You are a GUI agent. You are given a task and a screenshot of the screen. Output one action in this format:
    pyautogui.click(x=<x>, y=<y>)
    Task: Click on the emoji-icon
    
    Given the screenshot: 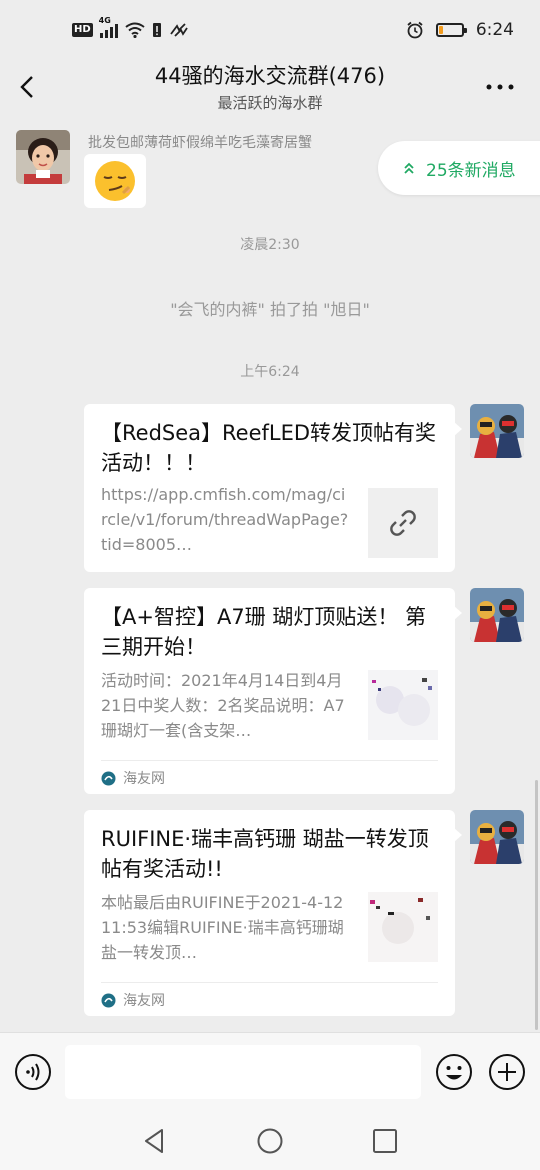 What is the action you would take?
    pyautogui.click(x=454, y=1072)
    